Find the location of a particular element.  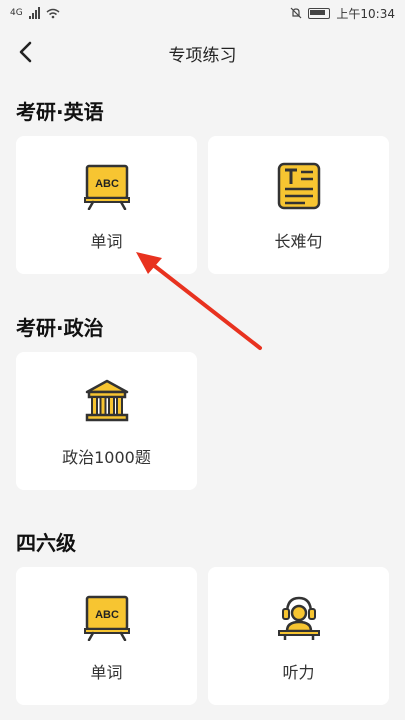

section-title-cet: 四六级 is located at coordinates (46, 543).